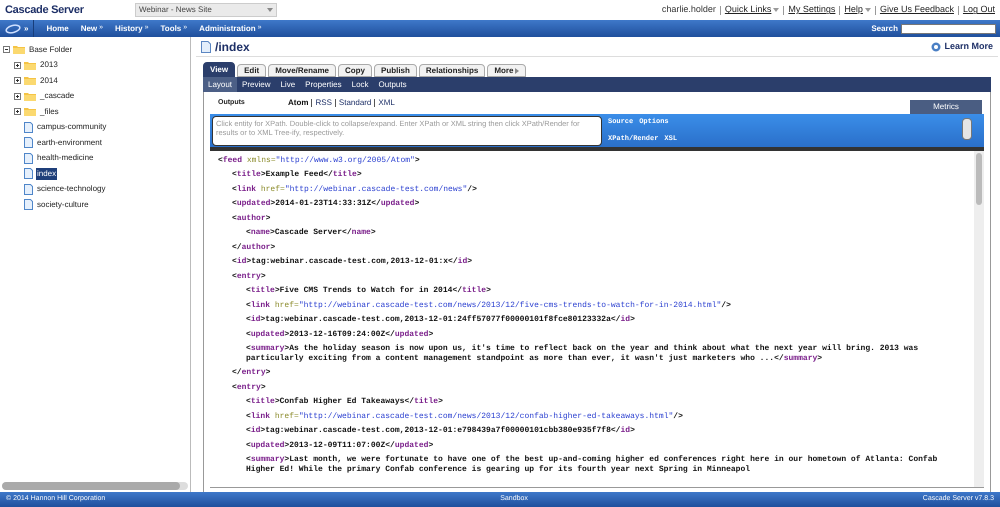  What do you see at coordinates (57, 28) in the screenshot?
I see `nav-menu: Home` at bounding box center [57, 28].